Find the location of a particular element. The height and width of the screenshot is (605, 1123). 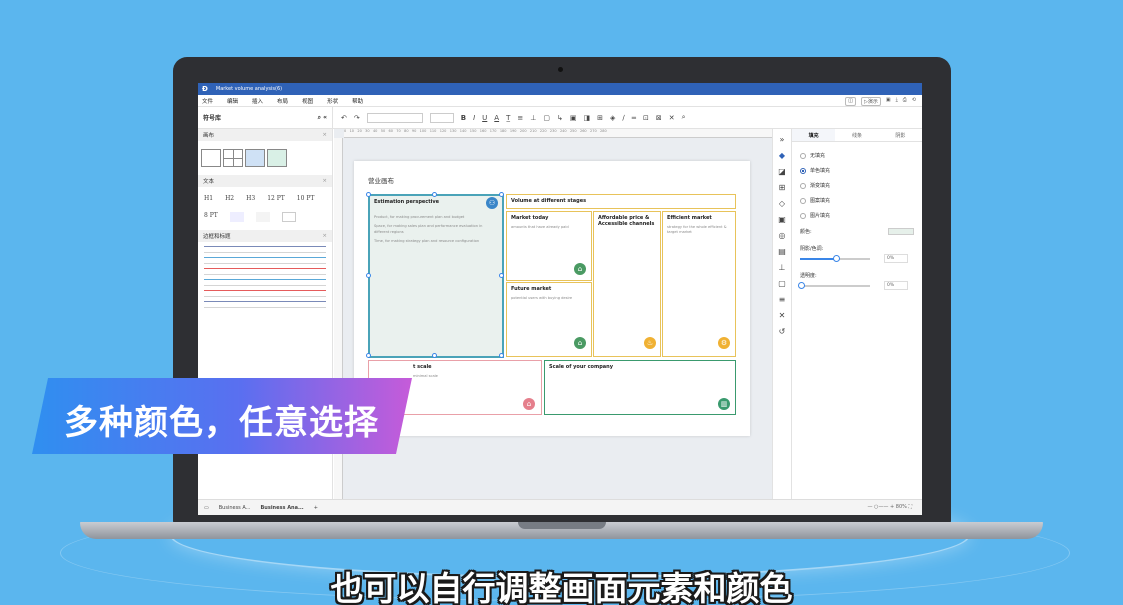

menu-insert: 插入 is located at coordinates (257, 101).